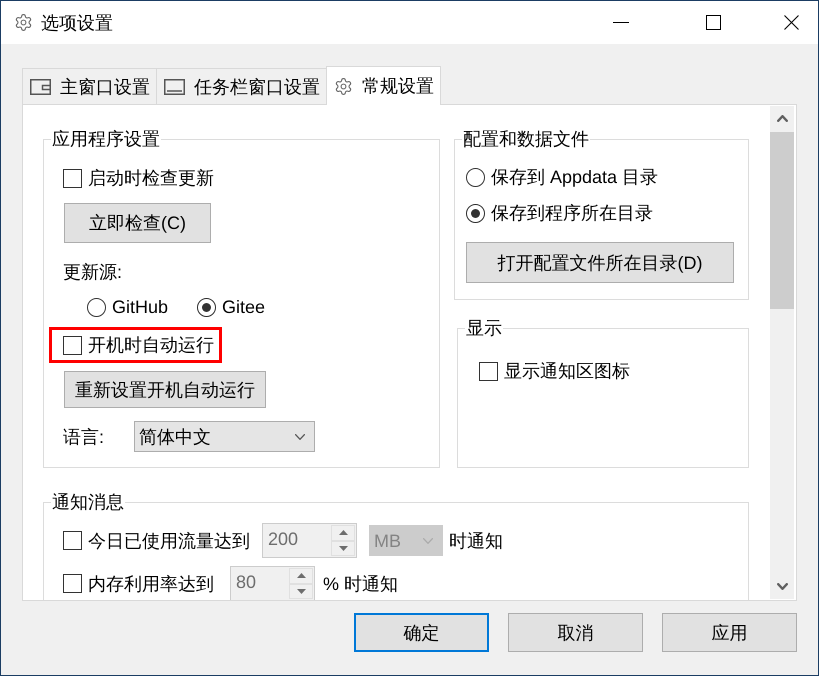 Image resolution: width=819 pixels, height=676 pixels. I want to click on group-title: 应用程序设置, so click(106, 139).